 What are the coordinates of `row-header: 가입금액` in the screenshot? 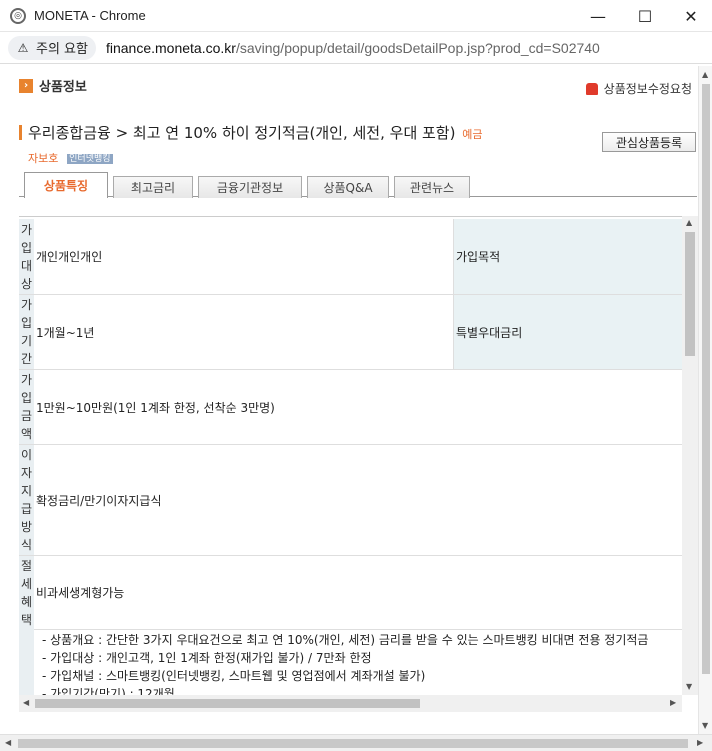 It's located at (26, 407).